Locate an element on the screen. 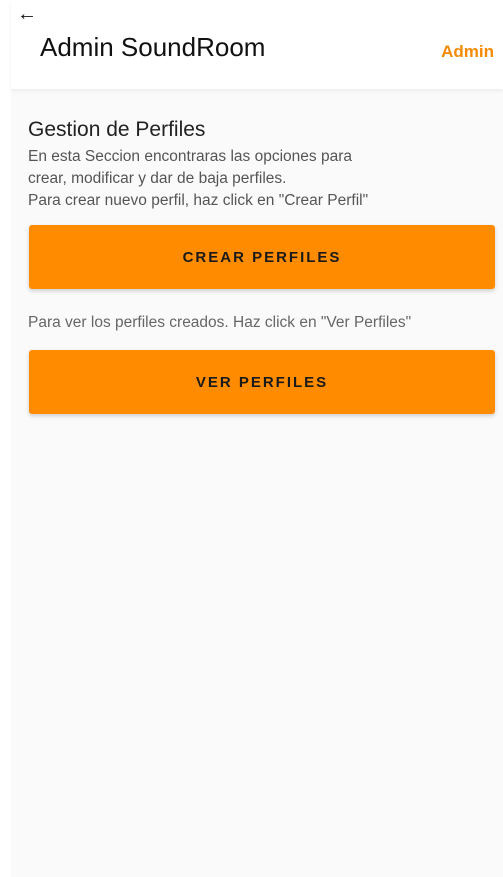 The width and height of the screenshot is (503, 877). section-title: Gestion de Perfiles is located at coordinates (117, 129).